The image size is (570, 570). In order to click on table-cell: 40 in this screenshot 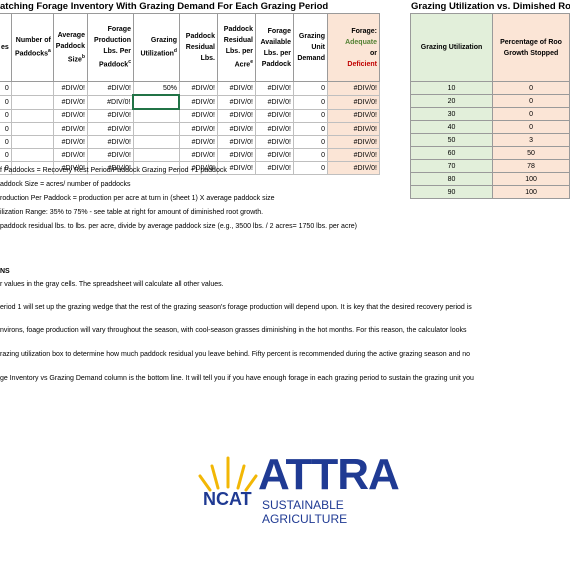, I will do `click(451, 127)`.